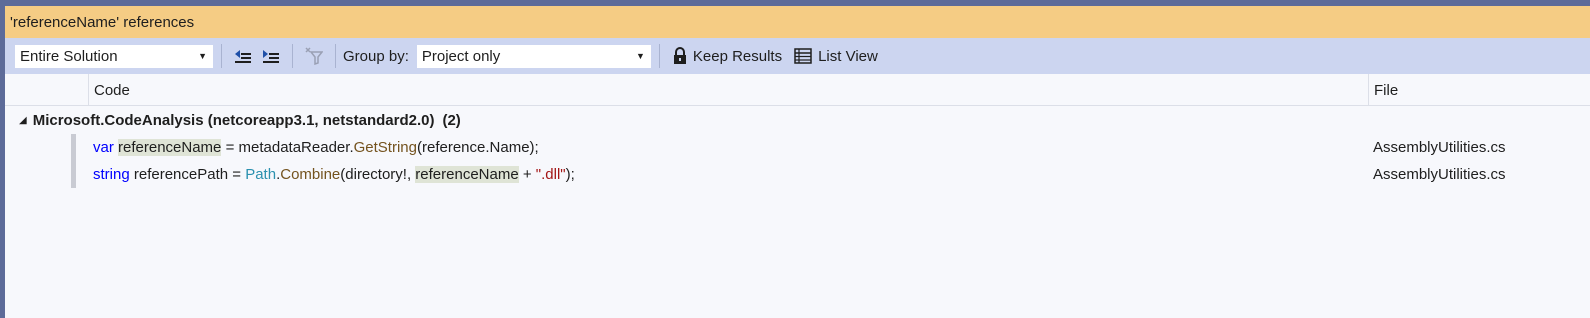 This screenshot has height=318, width=1590. I want to click on group-by-value: Project only, so click(461, 56).